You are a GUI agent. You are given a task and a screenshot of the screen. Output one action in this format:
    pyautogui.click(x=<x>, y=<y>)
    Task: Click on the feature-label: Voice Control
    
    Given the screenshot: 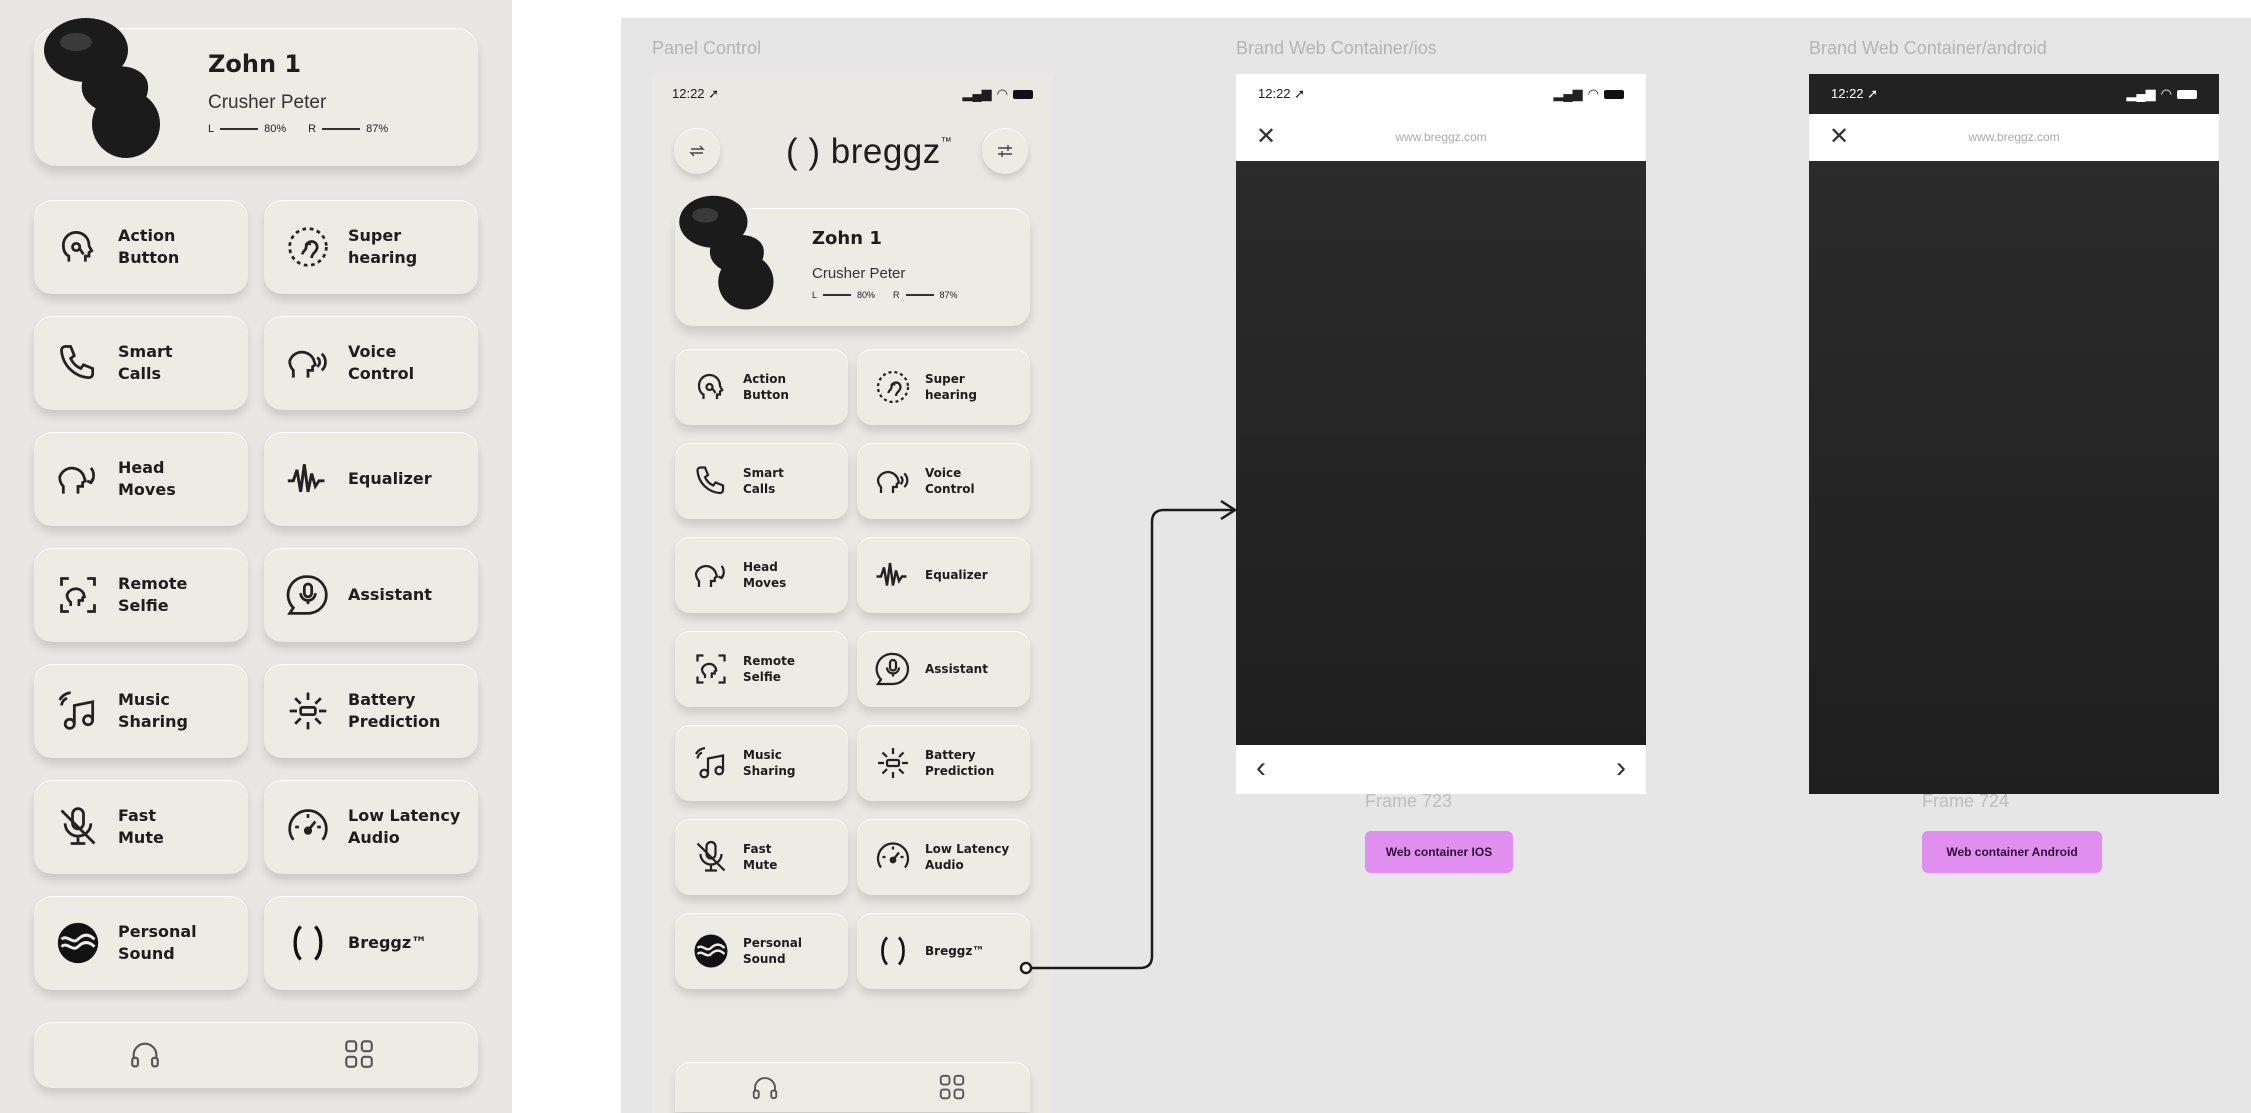 What is the action you would take?
    pyautogui.click(x=381, y=362)
    